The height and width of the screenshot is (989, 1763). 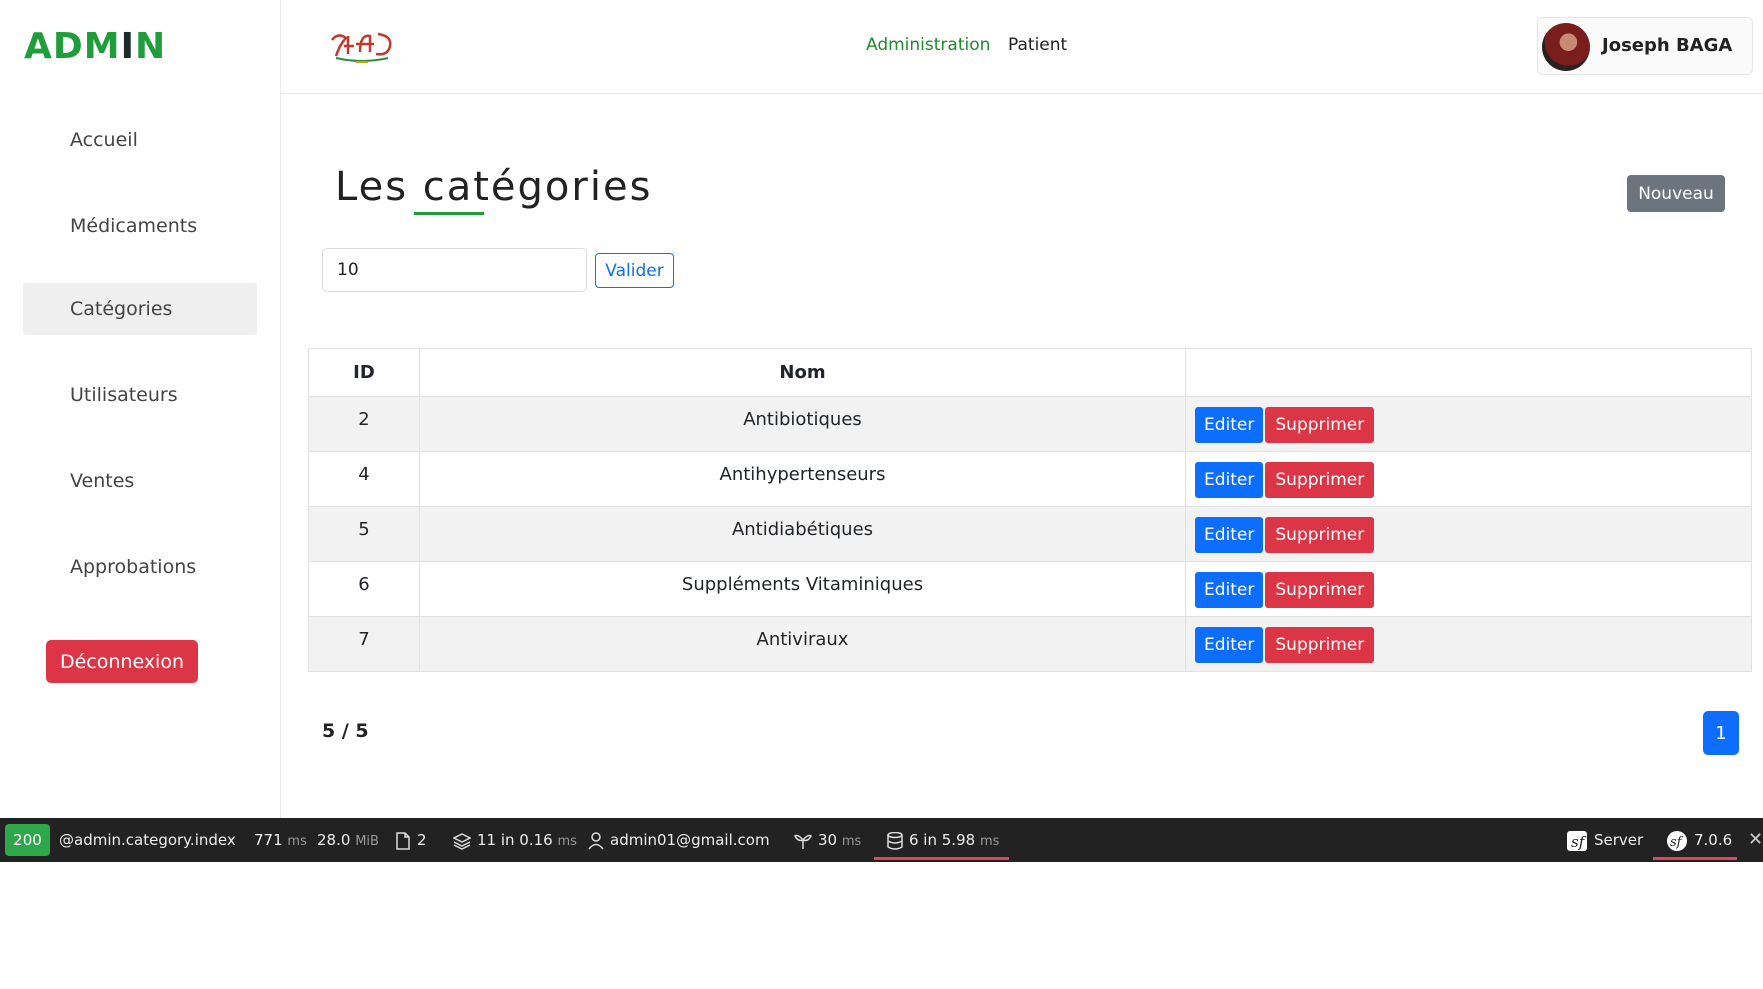 I want to click on database-panel-indicator, so click(x=941, y=858).